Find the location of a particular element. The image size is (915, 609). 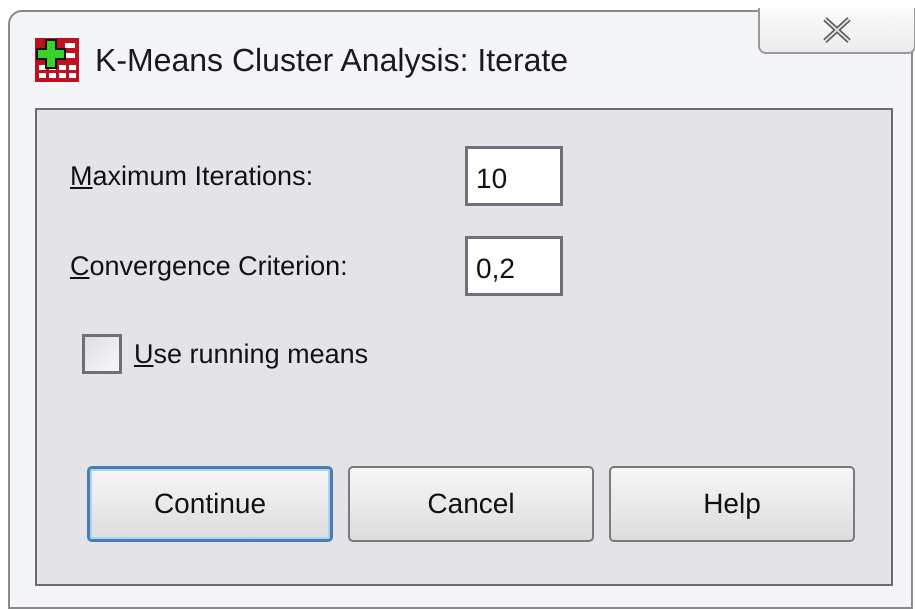

grid-plus-icon is located at coordinates (57, 60).